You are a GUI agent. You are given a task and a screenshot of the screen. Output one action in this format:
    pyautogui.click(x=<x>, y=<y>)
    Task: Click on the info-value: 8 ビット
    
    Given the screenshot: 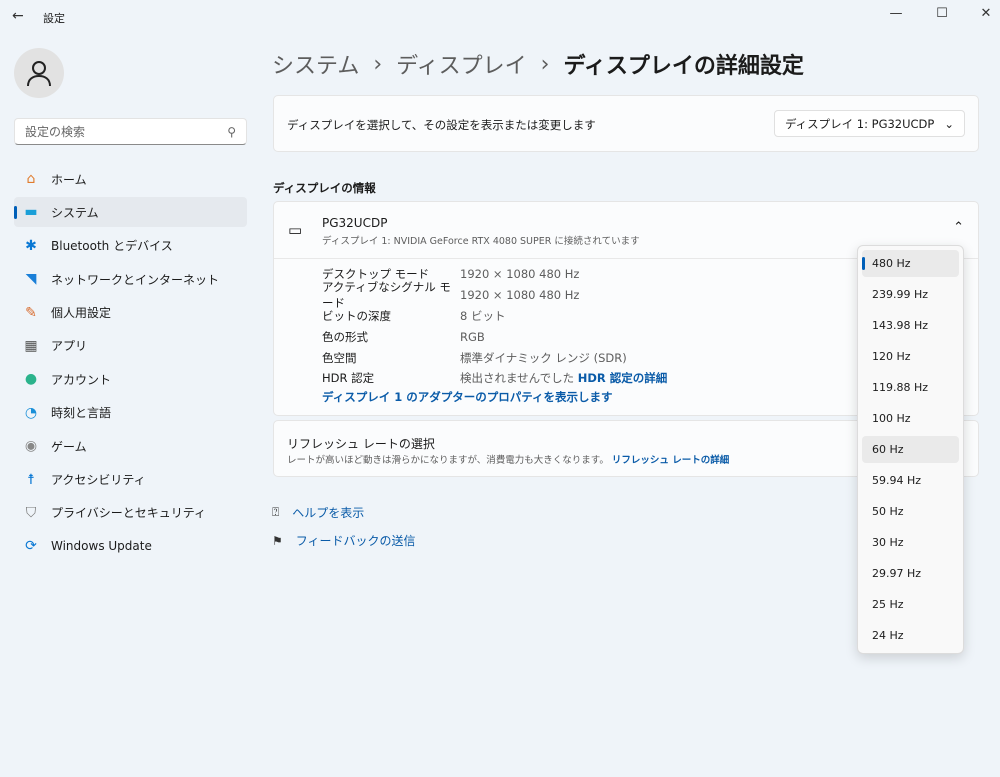 What is the action you would take?
    pyautogui.click(x=483, y=315)
    